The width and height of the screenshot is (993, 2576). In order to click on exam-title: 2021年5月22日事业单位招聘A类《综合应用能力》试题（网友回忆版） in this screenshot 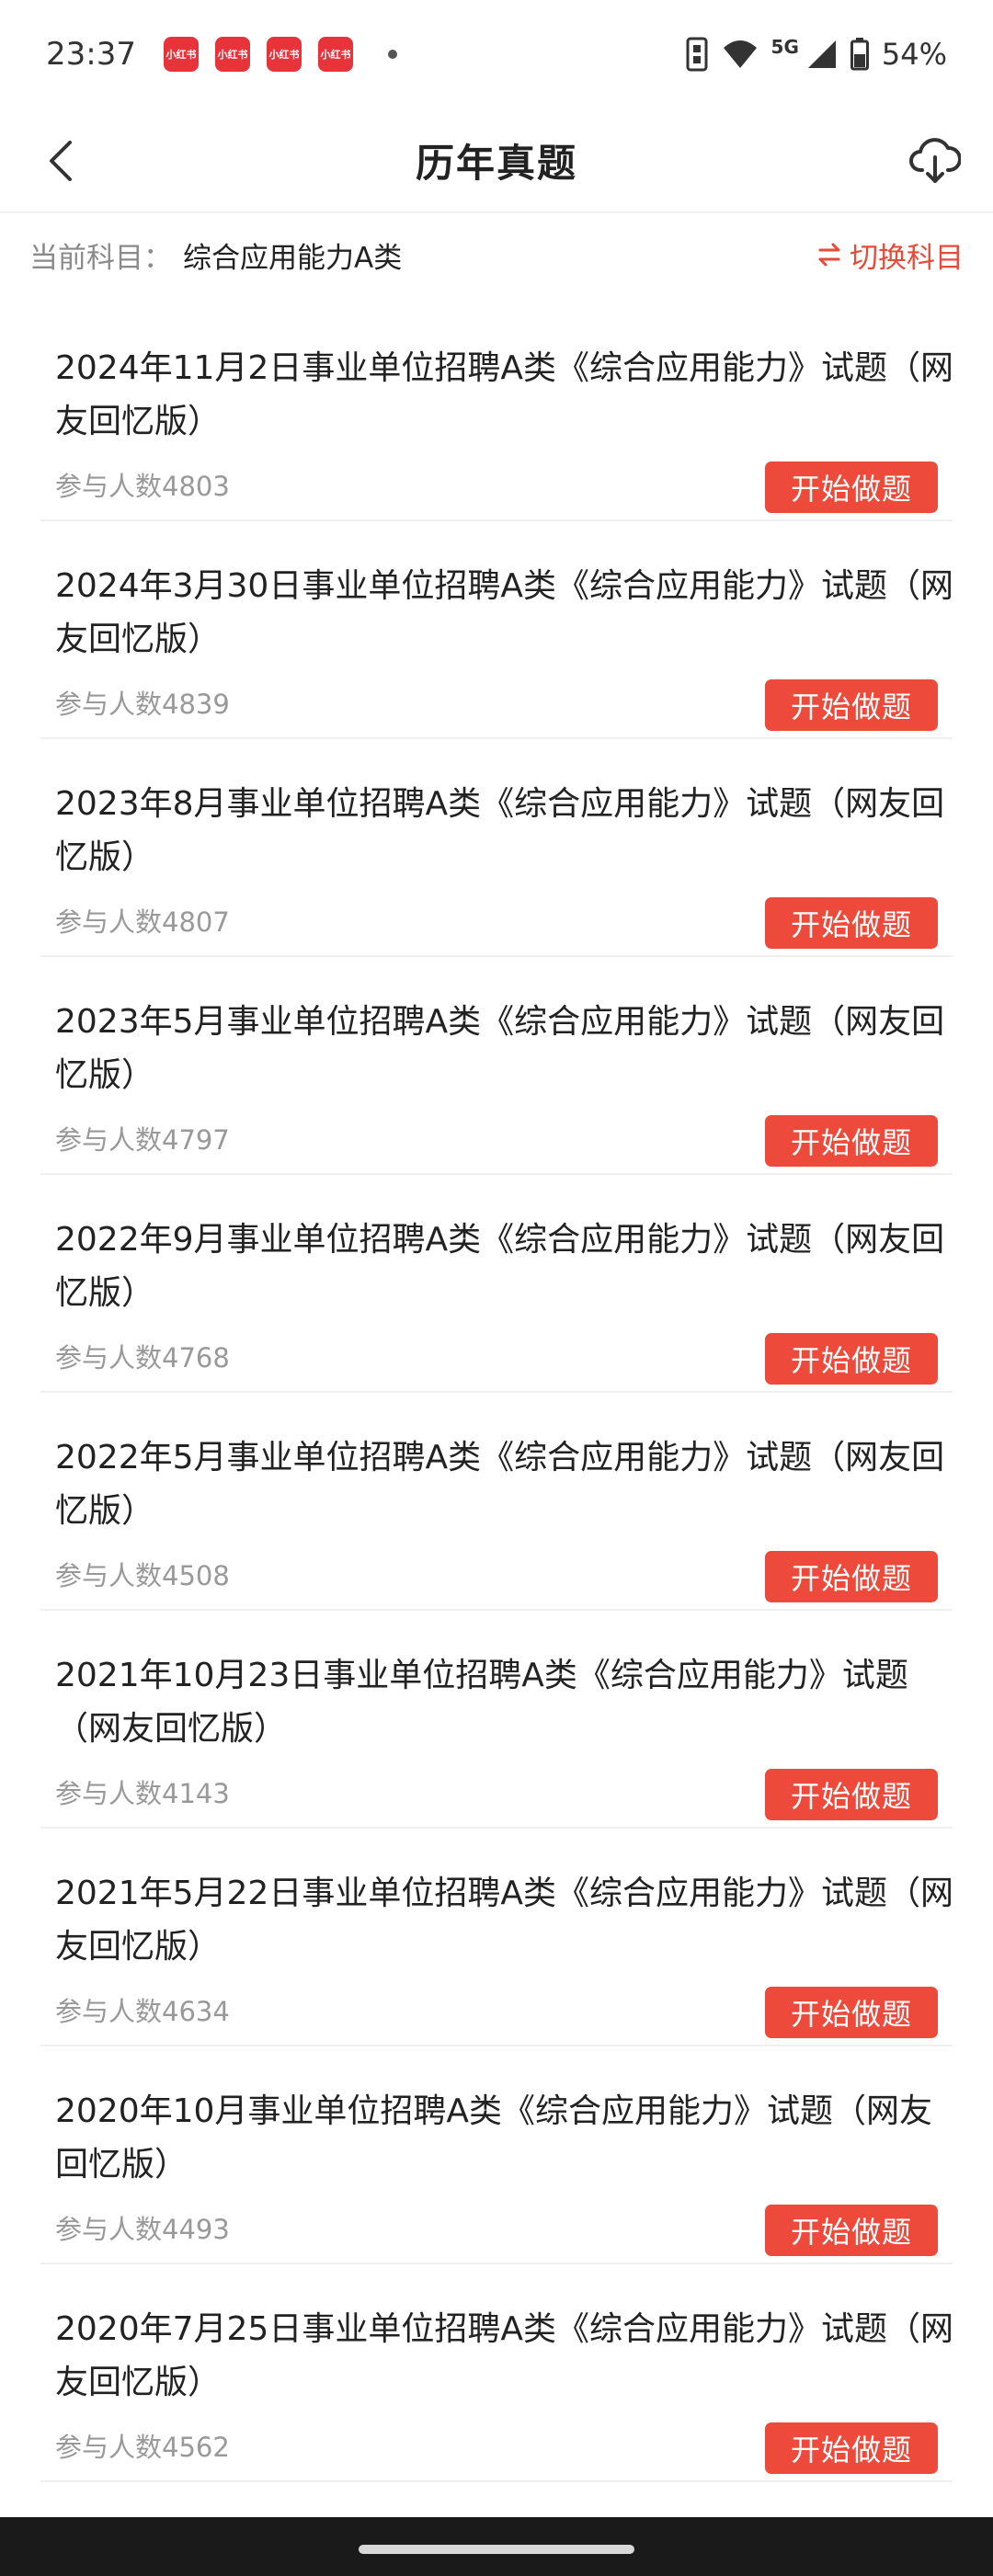, I will do `click(504, 1920)`.